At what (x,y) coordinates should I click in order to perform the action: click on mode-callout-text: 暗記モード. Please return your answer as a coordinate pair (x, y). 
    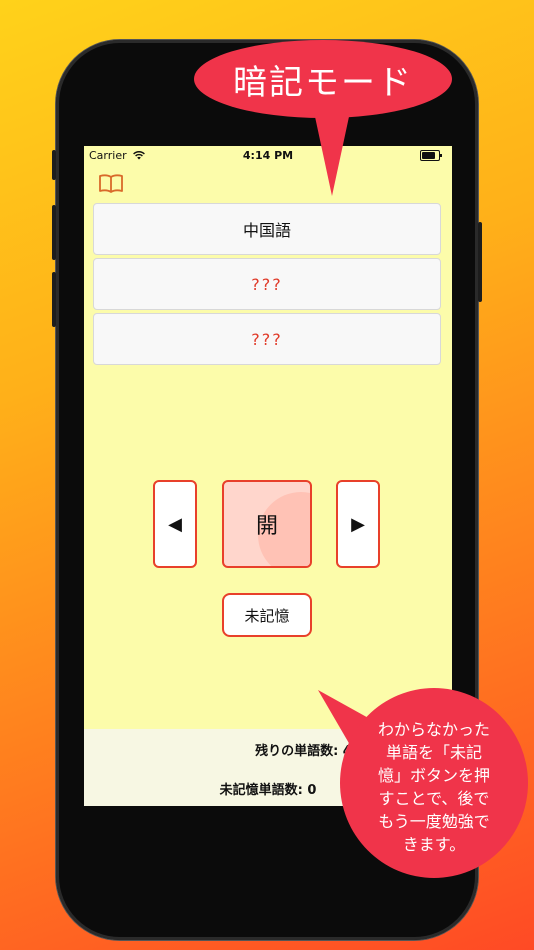
    Looking at the image, I should click on (323, 82).